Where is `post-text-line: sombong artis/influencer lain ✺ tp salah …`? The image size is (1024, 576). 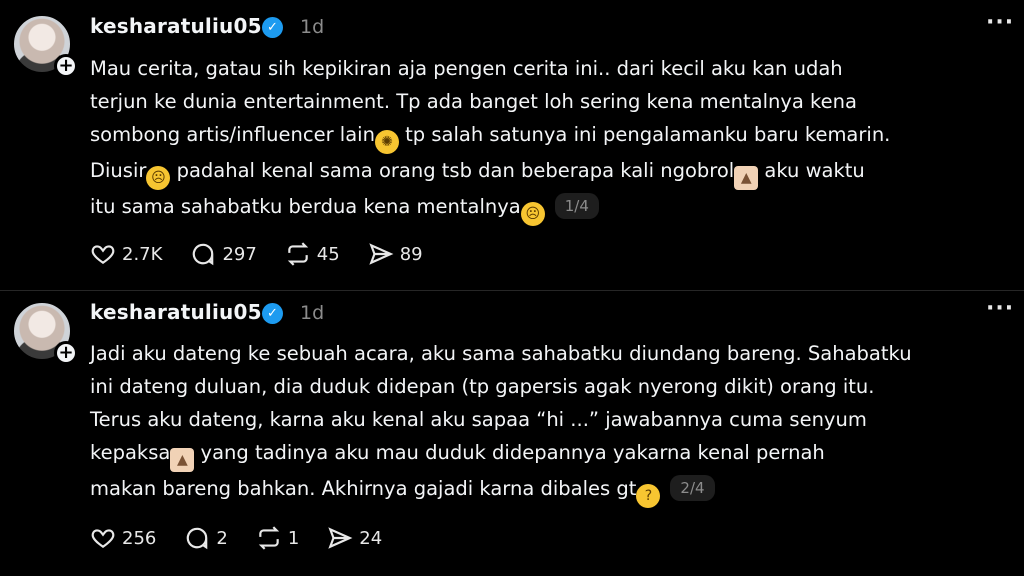 post-text-line: sombong artis/influencer lain ✺ tp salah … is located at coordinates (542, 136).